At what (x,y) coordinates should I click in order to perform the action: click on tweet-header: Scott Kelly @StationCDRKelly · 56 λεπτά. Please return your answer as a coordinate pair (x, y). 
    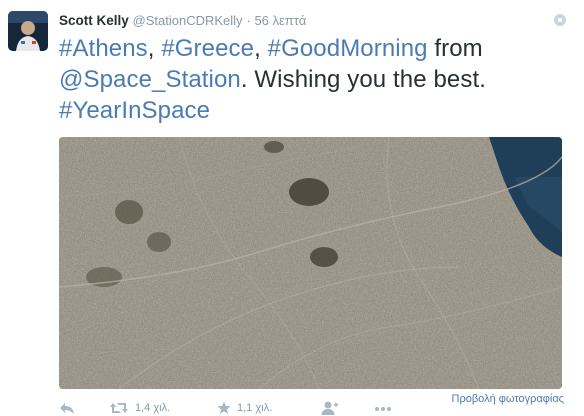
    Looking at the image, I should click on (182, 21).